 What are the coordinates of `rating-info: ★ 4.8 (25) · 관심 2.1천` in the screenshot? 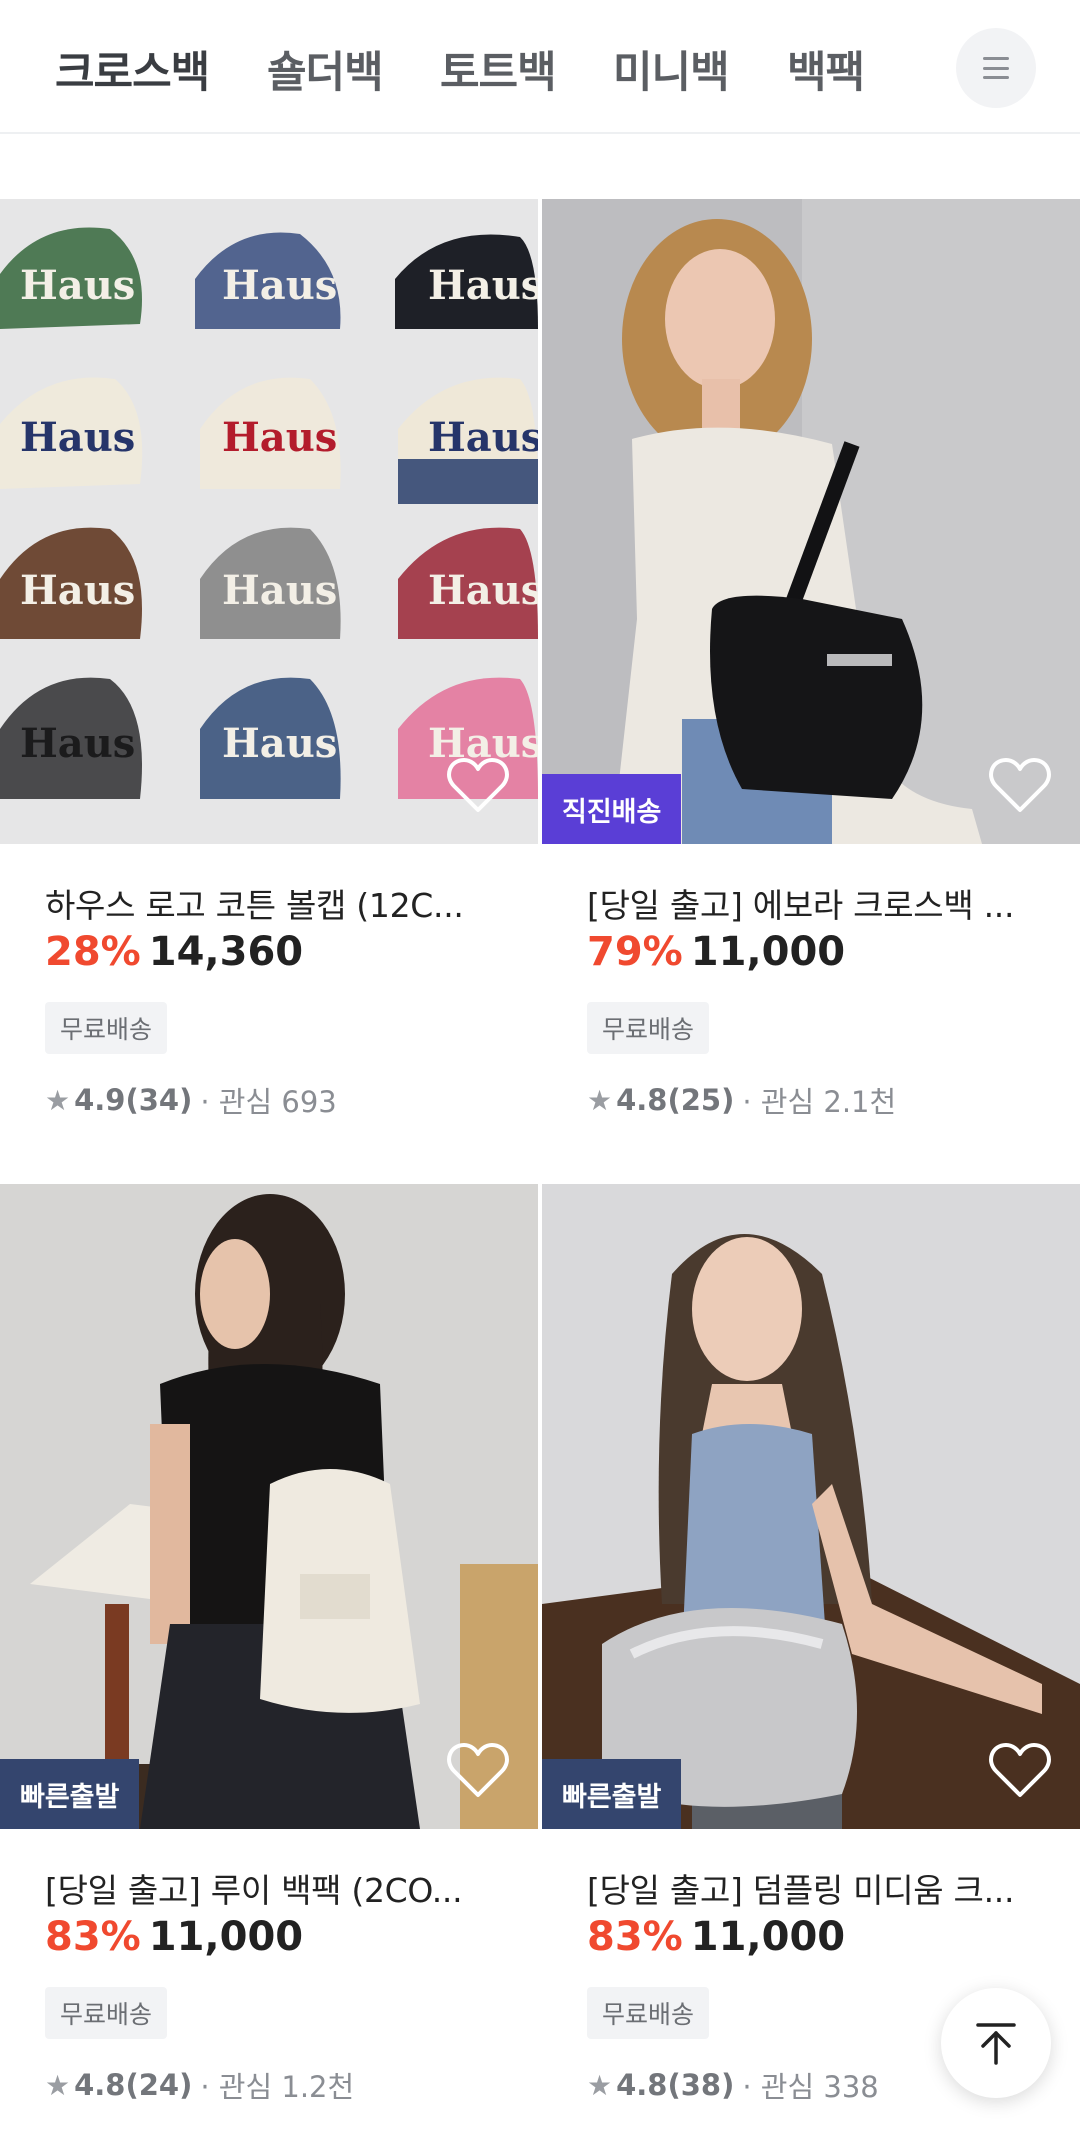 It's located at (741, 1100).